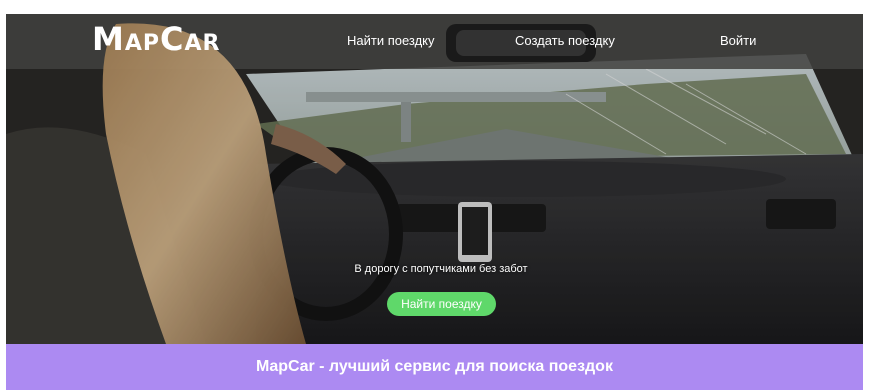 This screenshot has width=869, height=390. I want to click on nav-link-find-trip: Найти поездку, so click(391, 40).